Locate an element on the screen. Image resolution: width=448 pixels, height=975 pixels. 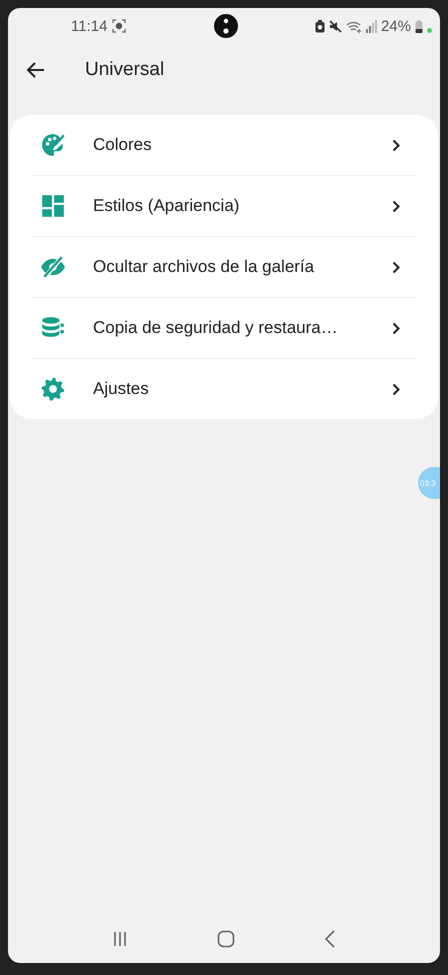
camera-cutout-icon is located at coordinates (226, 26).